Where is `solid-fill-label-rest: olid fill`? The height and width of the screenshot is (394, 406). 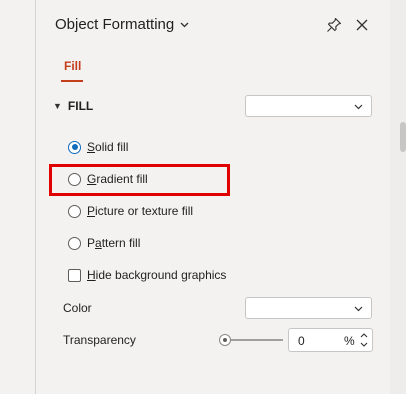 solid-fill-label-rest: olid fill is located at coordinates (112, 147).